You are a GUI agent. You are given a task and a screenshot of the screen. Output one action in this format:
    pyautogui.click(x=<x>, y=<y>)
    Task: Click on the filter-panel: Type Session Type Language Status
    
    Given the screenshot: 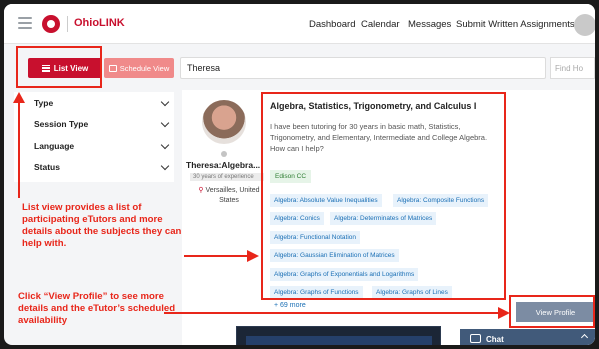 What is the action you would take?
    pyautogui.click(x=94, y=137)
    